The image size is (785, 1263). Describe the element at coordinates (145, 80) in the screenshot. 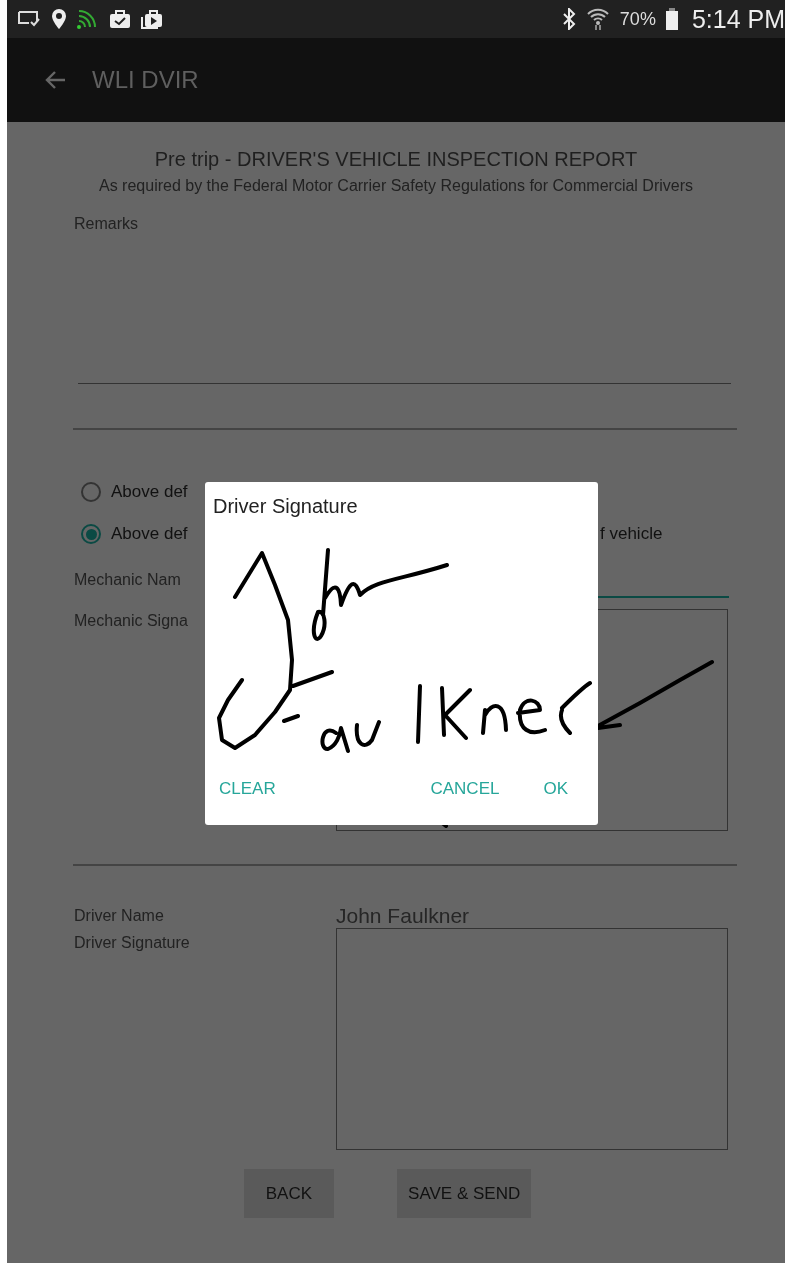

I see `app-title: WLI DVIR` at that location.